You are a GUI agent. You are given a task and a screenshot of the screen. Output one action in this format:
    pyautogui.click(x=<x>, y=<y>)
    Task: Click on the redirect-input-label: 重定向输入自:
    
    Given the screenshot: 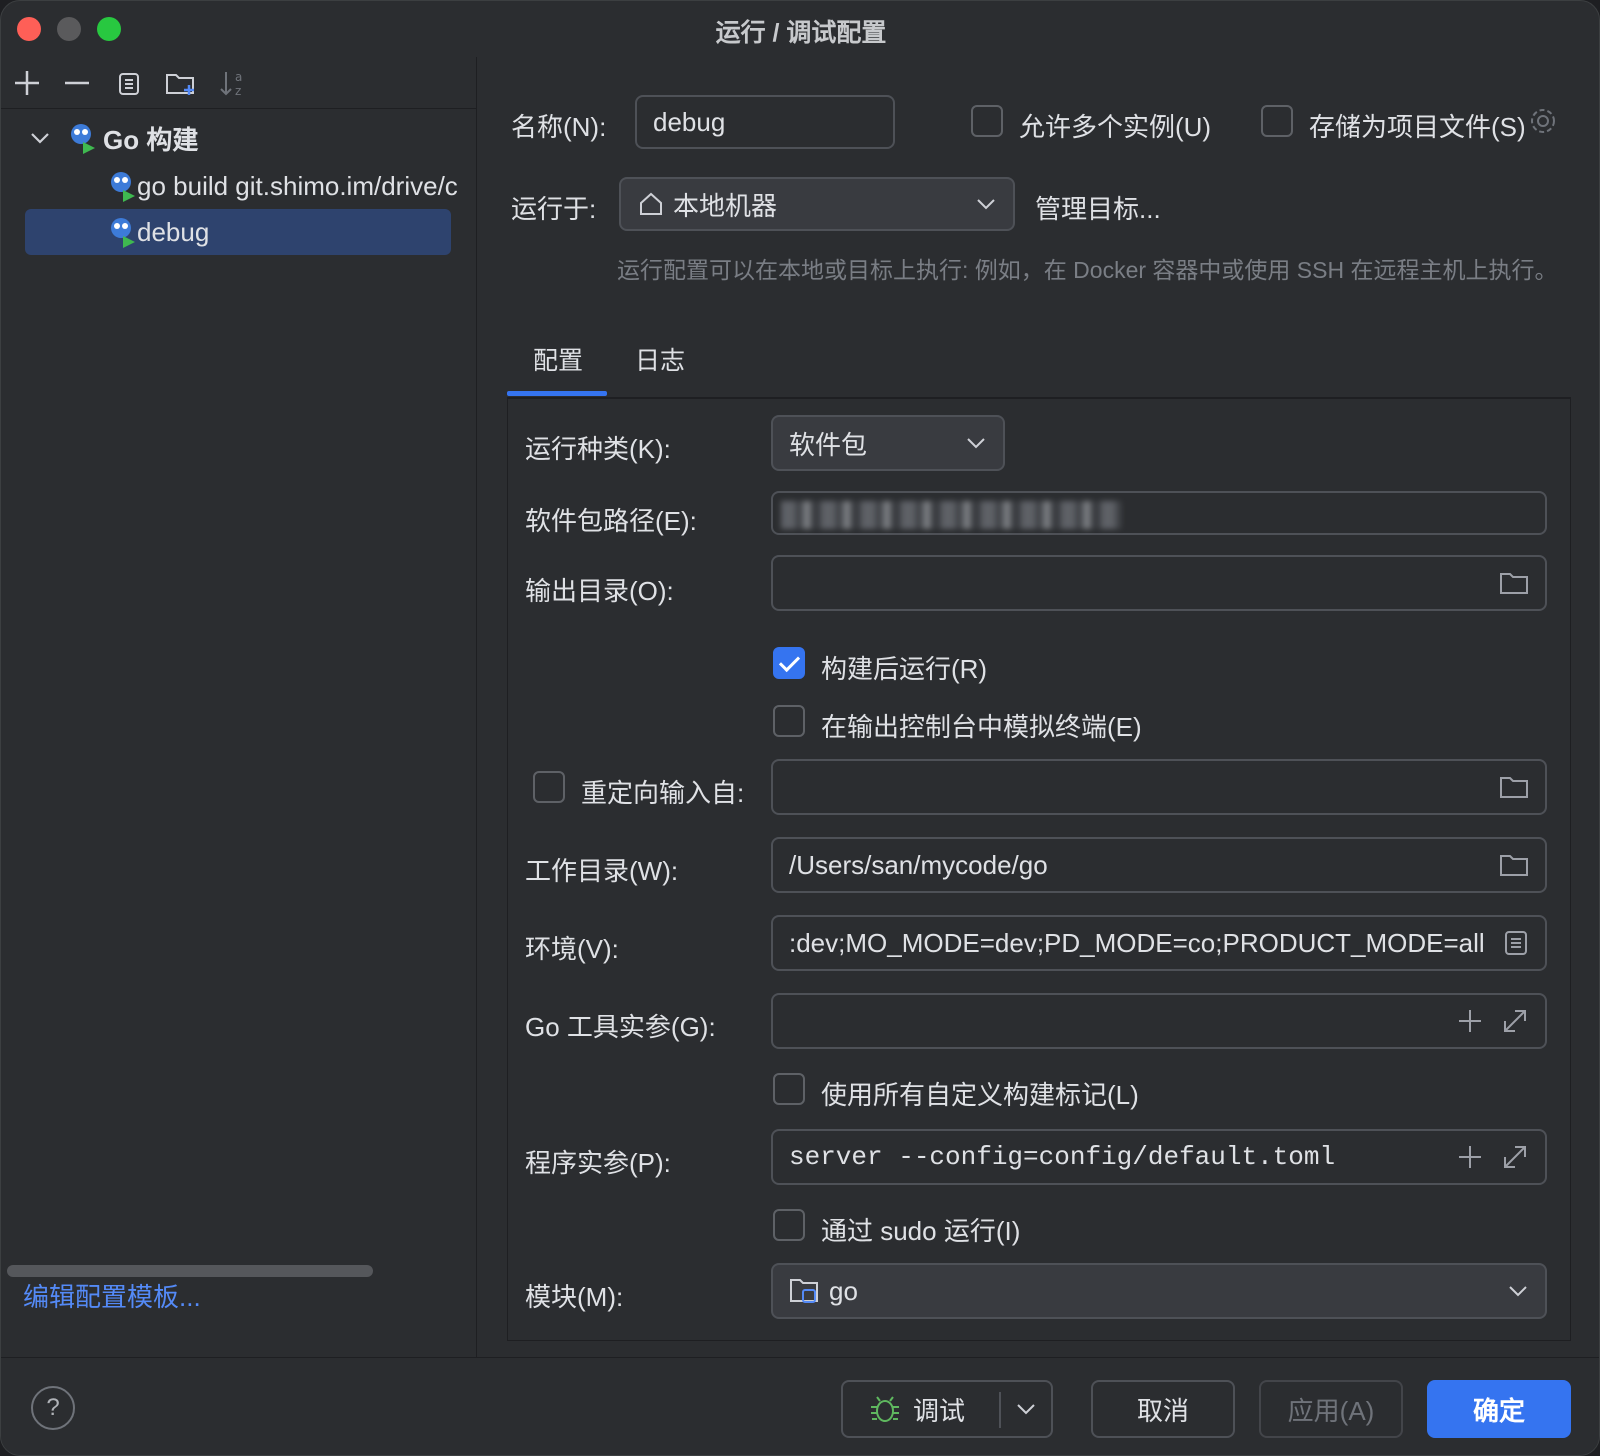 What is the action you would take?
    pyautogui.click(x=663, y=793)
    